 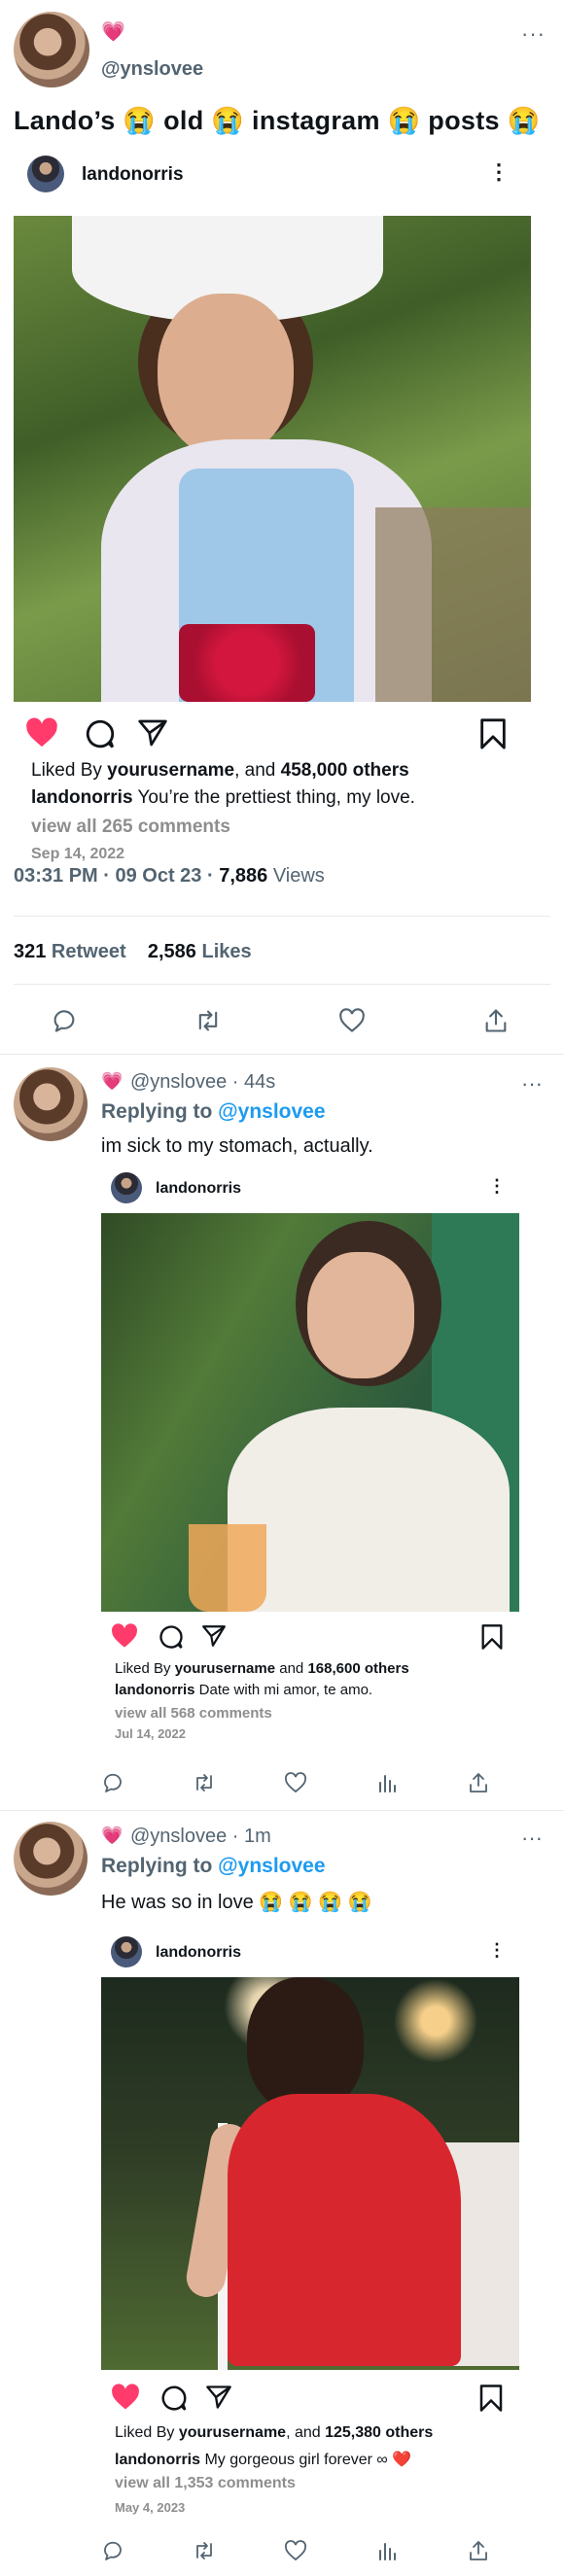 I want to click on like-icon, so click(x=295, y=2550).